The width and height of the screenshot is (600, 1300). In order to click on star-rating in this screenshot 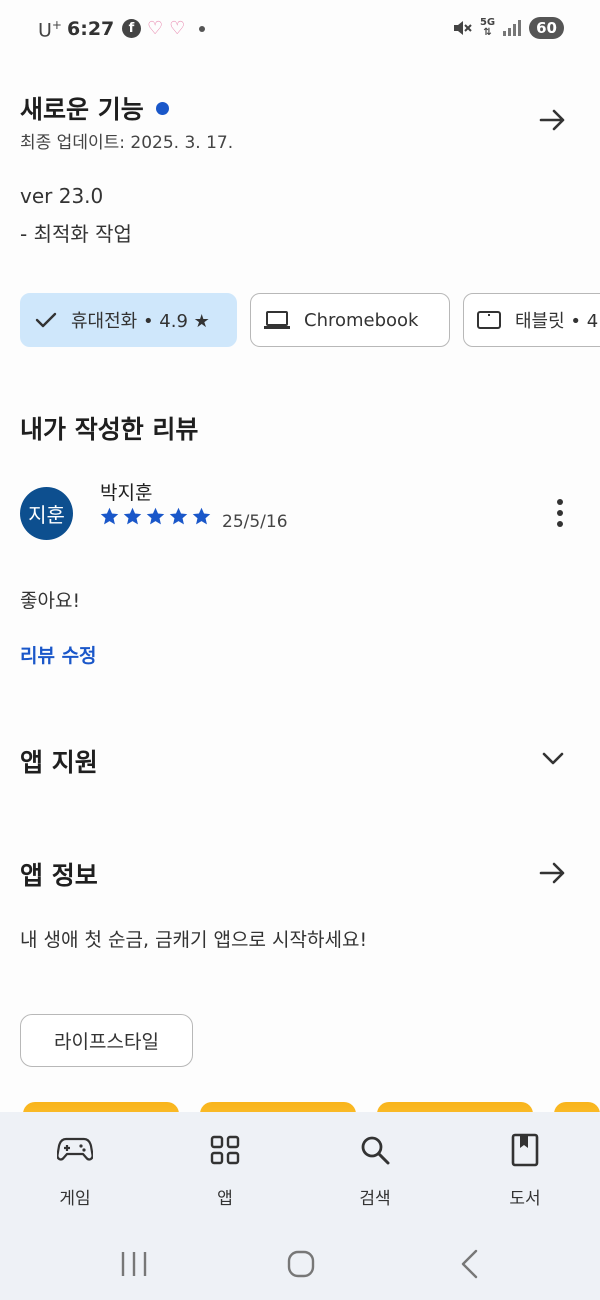, I will do `click(155, 516)`.